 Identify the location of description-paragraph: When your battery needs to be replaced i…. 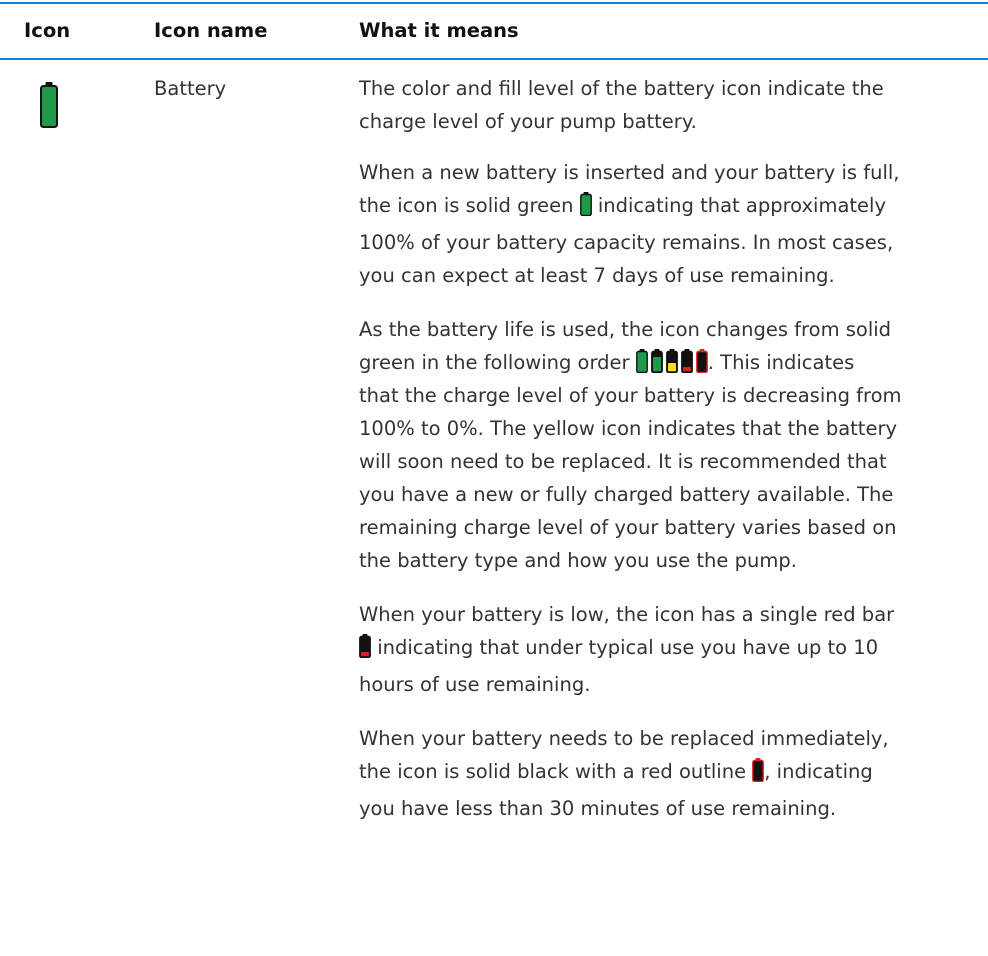
(669, 773).